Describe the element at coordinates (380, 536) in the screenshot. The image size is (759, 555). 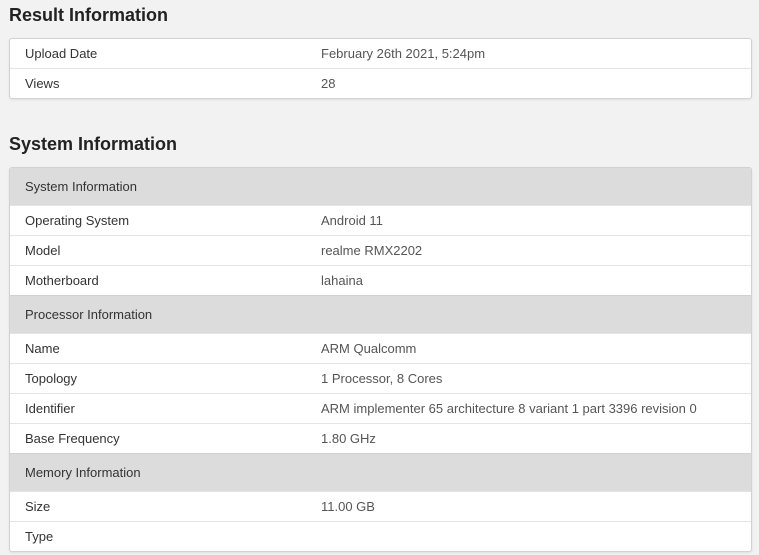
I see `table-row-memory-type: Type` at that location.